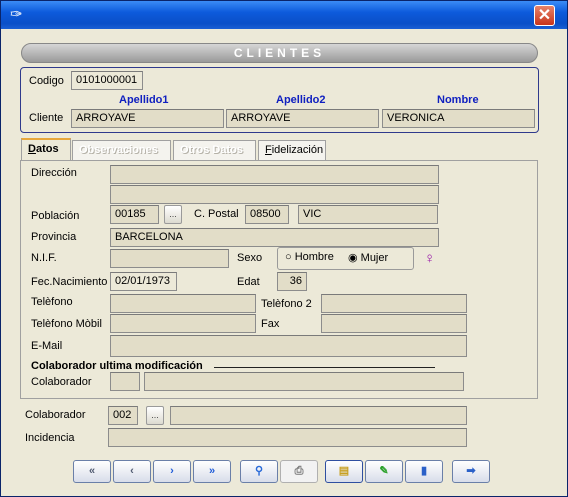 The width and height of the screenshot is (568, 497). Describe the element at coordinates (345, 258) in the screenshot. I see `sexo-radio-group: ○ Hombre ◉ Mujer` at that location.